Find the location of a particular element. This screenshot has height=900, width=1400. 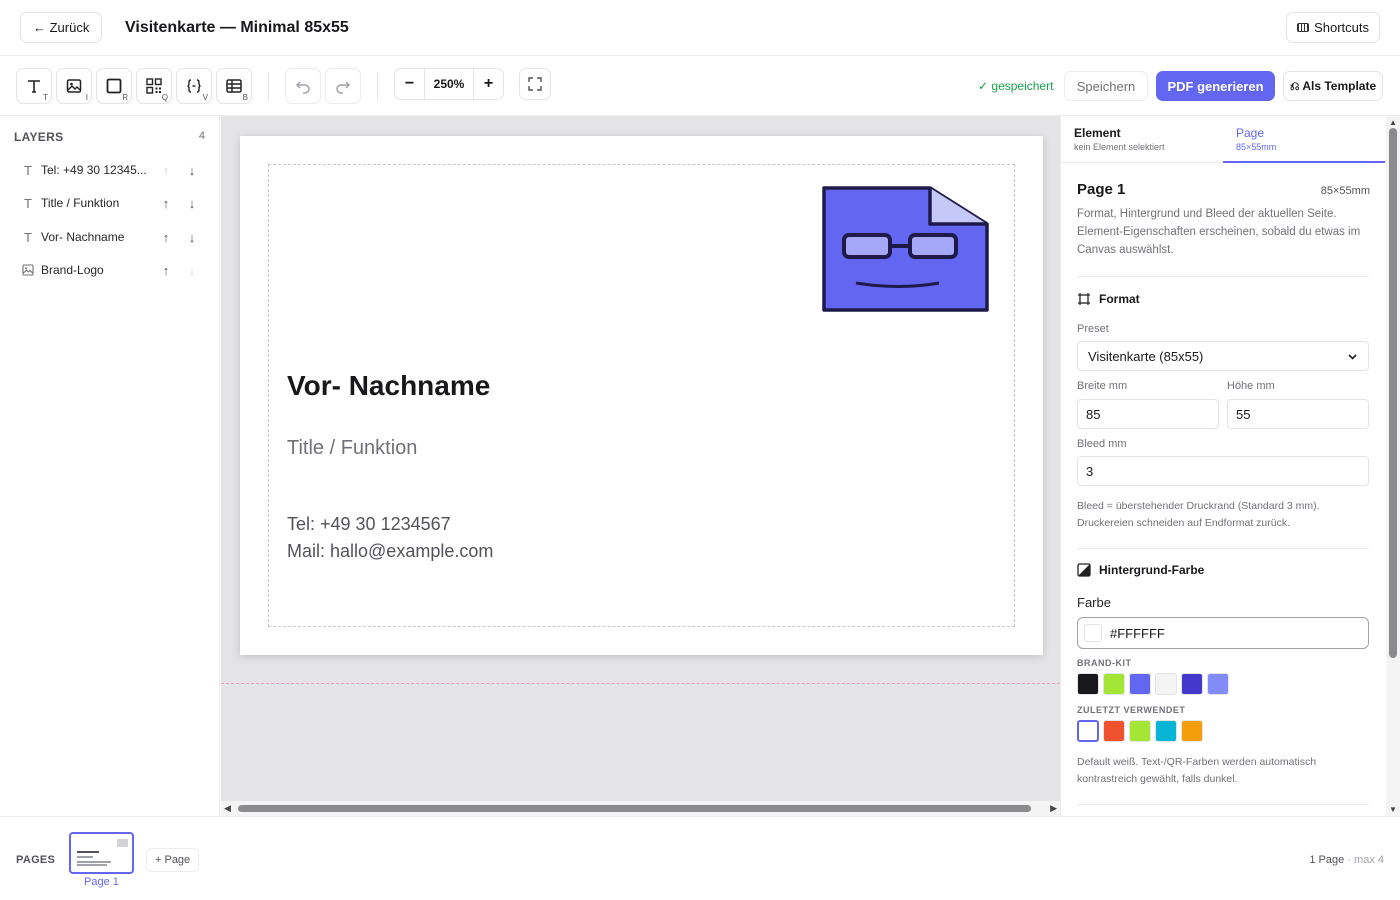

card-mail-text: Mail: hallo@example.com is located at coordinates (390, 551).